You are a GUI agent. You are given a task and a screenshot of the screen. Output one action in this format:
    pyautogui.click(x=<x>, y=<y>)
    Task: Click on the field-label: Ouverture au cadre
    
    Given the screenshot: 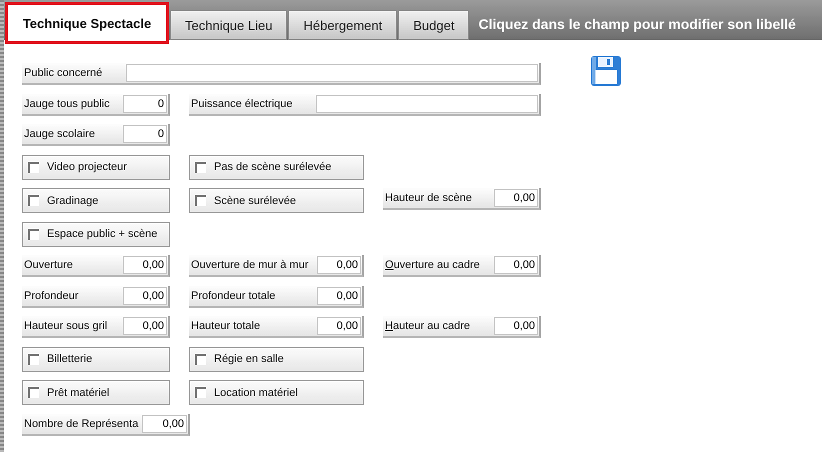 What is the action you would take?
    pyautogui.click(x=432, y=265)
    